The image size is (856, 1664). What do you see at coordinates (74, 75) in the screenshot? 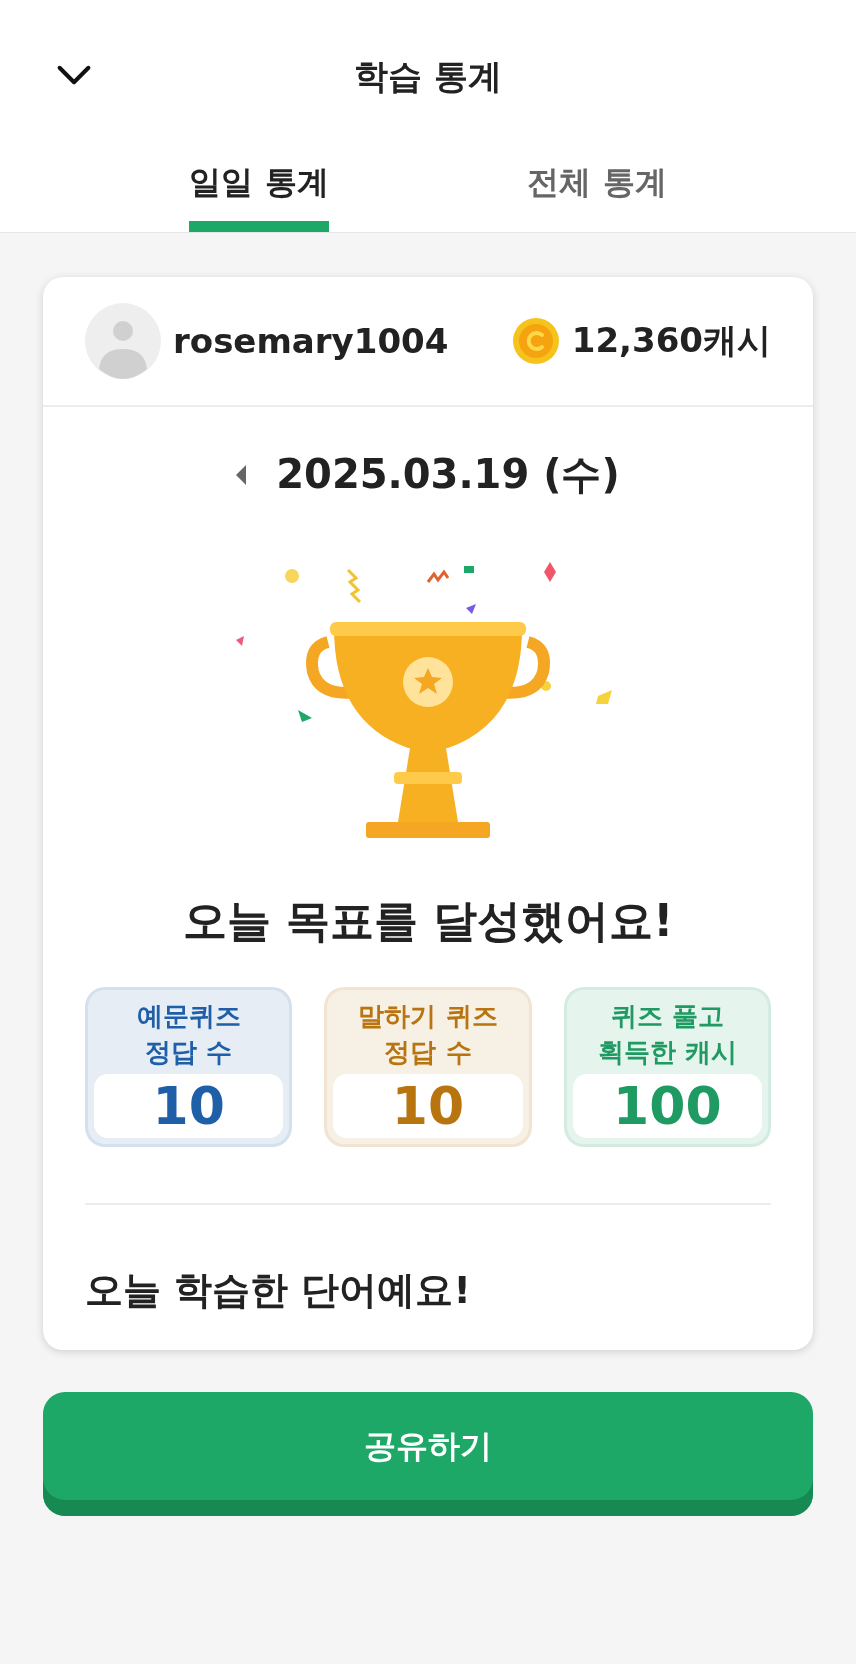
I see `chevron-down-icon` at bounding box center [74, 75].